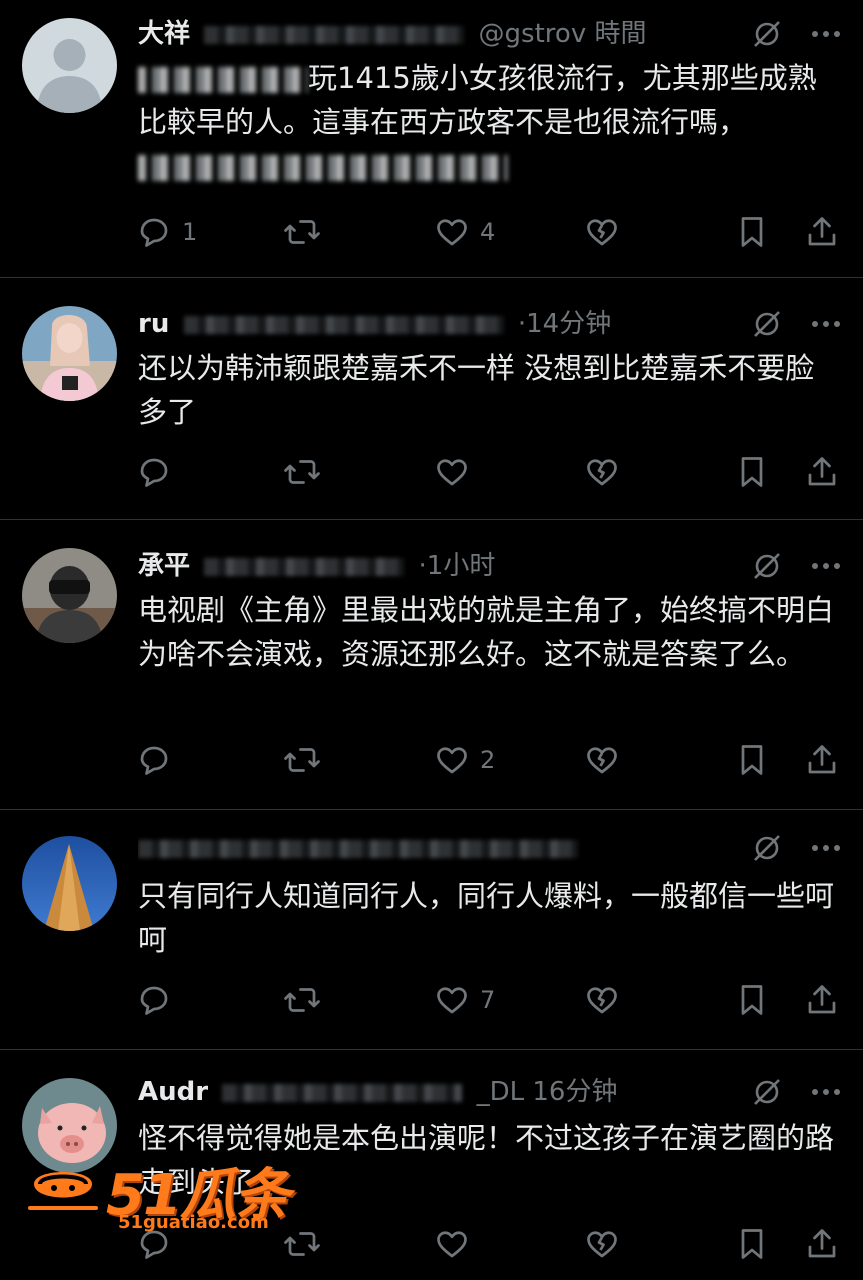 Image resolution: width=863 pixels, height=1280 pixels. What do you see at coordinates (193, 1222) in the screenshot?
I see `watermark-url: 51guatiao.com` at bounding box center [193, 1222].